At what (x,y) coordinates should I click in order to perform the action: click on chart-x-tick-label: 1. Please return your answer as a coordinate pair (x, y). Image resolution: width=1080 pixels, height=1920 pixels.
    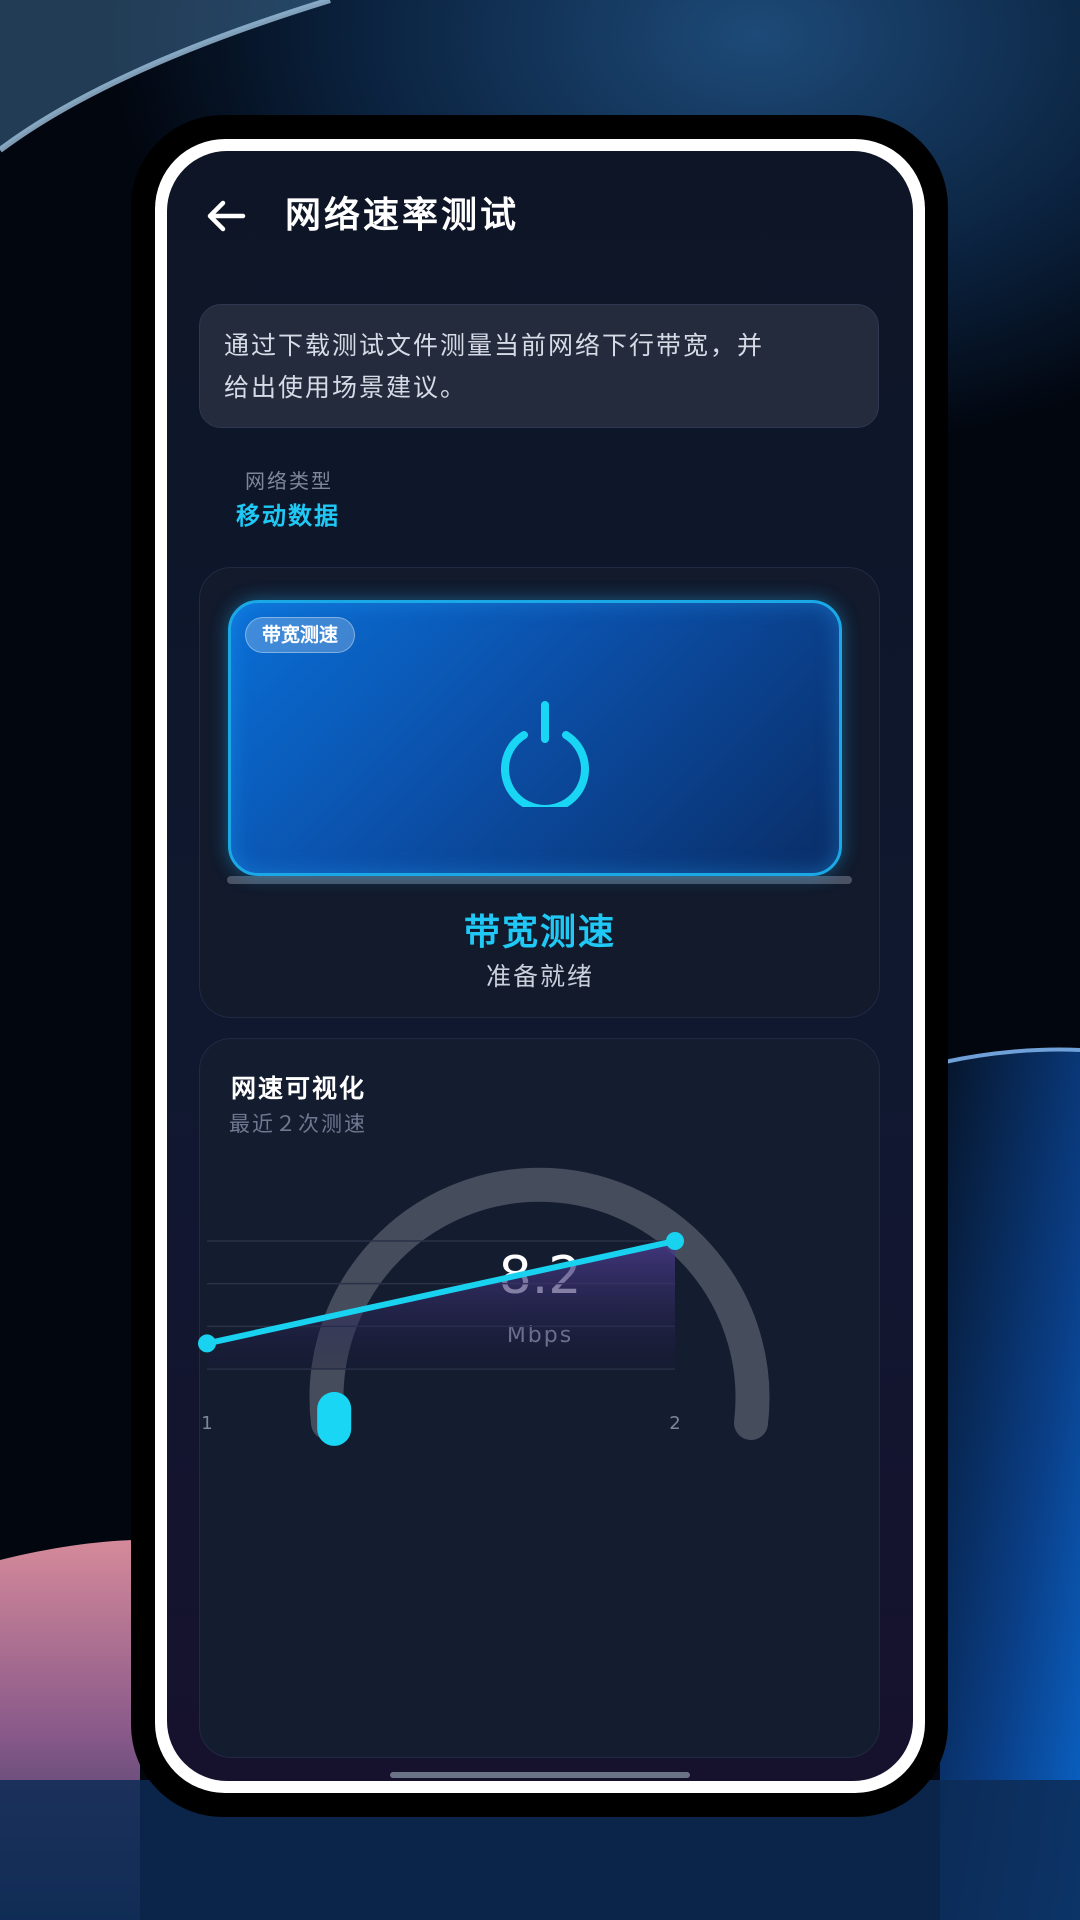
    Looking at the image, I should click on (206, 1423).